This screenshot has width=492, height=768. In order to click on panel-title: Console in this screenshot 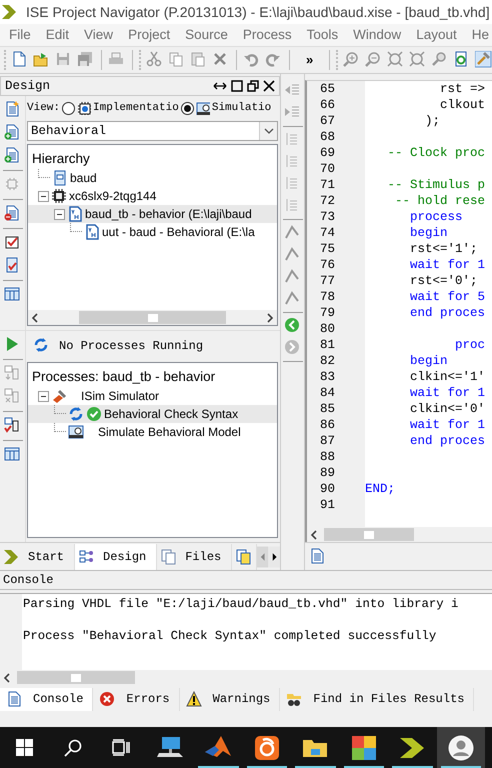, I will do `click(28, 580)`.